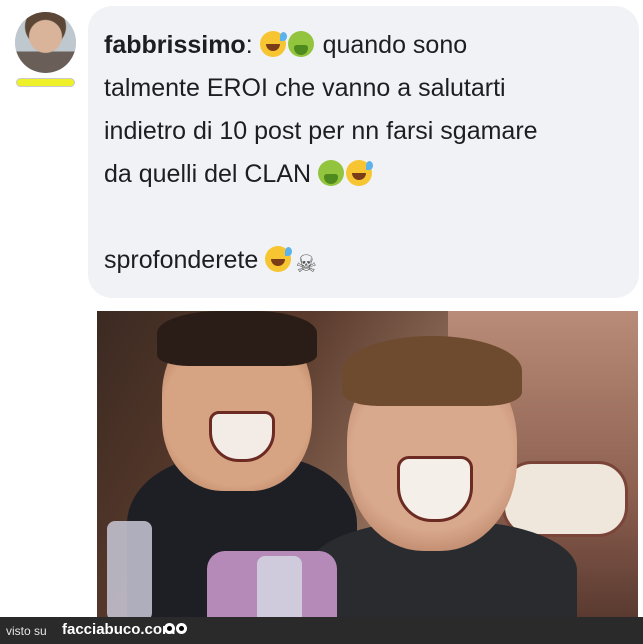  What do you see at coordinates (118, 629) in the screenshot?
I see `footer-site-link: facciabuco.com` at bounding box center [118, 629].